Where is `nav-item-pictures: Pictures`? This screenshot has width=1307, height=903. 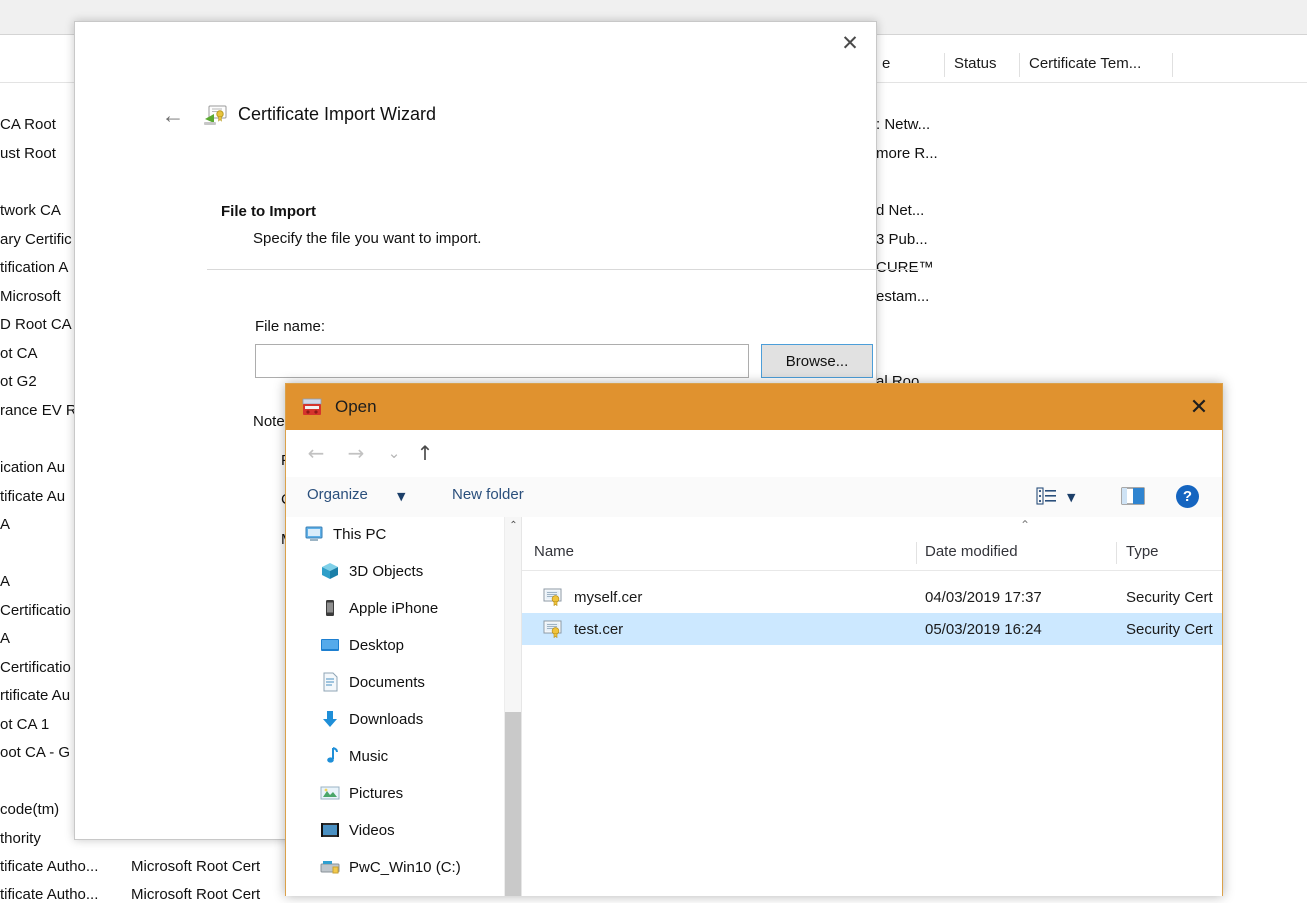 nav-item-pictures: Pictures is located at coordinates (361, 793).